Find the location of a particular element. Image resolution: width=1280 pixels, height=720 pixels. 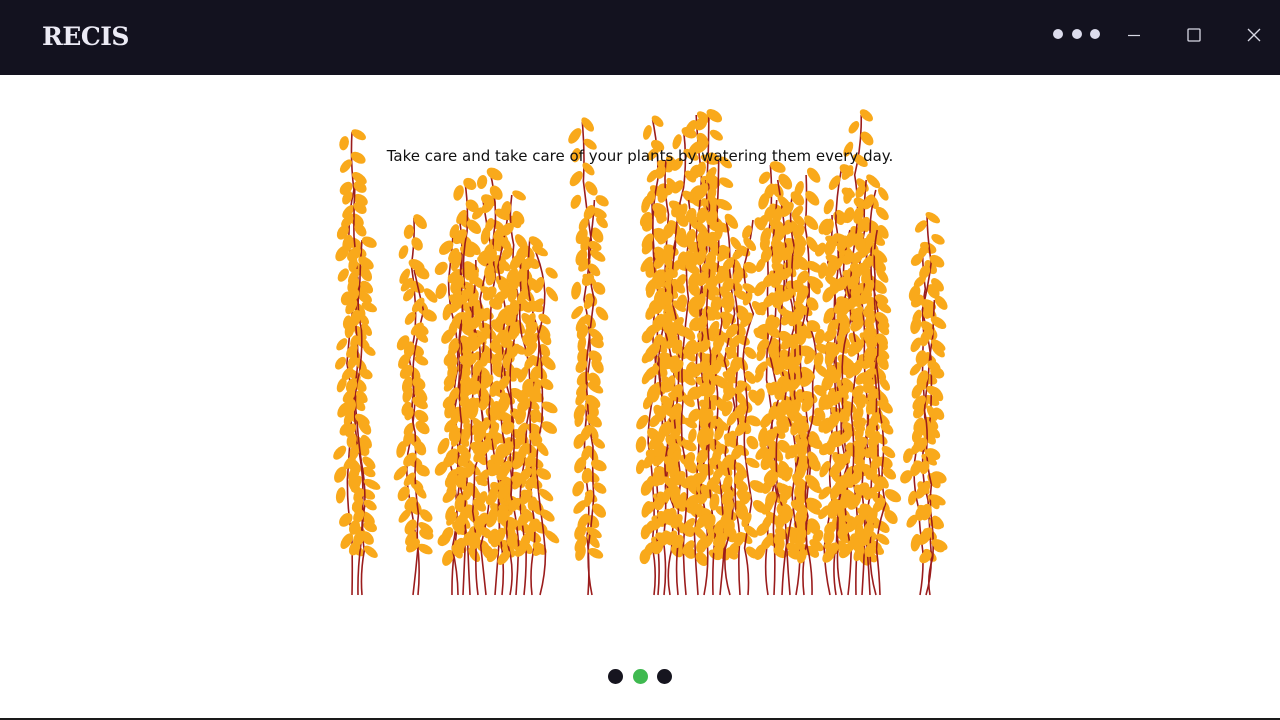

close-button is located at coordinates (1254, 35).